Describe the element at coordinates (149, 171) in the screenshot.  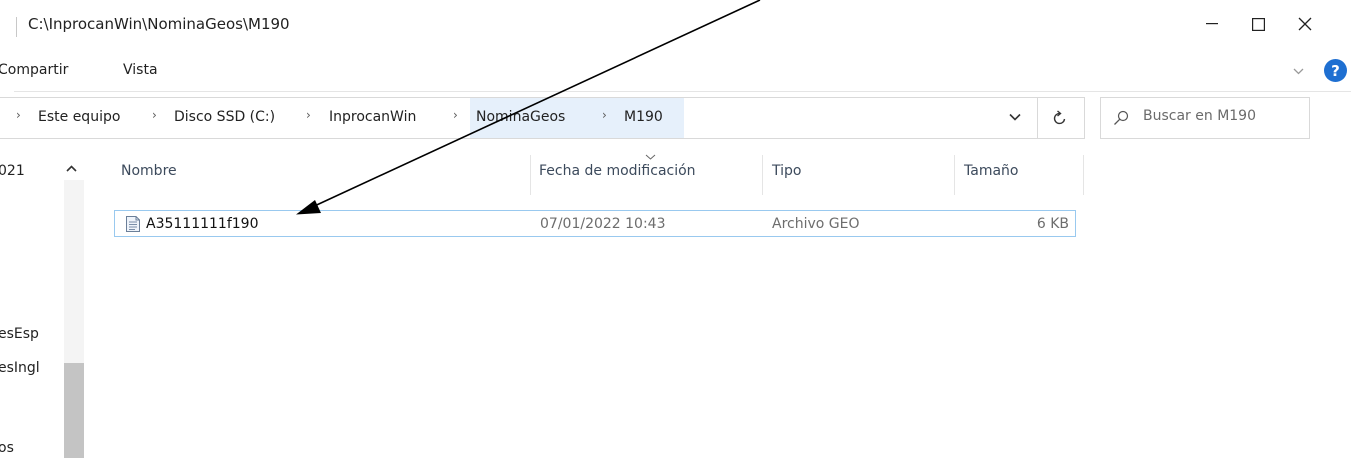
I see `column-header-nombre: Nombre` at that location.